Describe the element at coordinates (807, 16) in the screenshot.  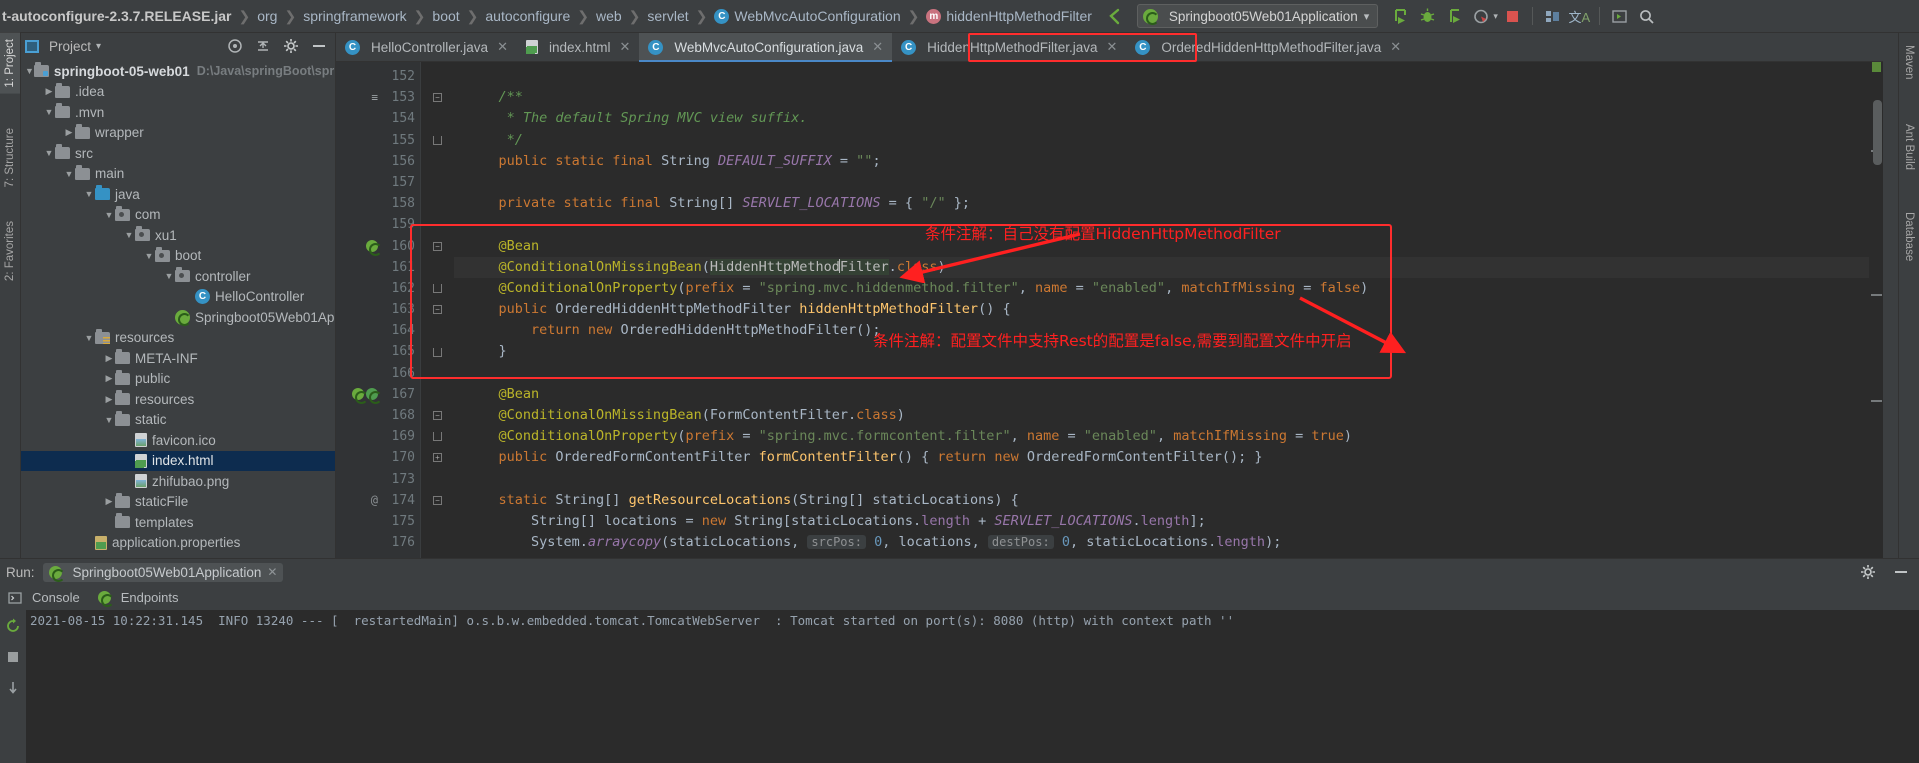
I see `breadcrumb-item-class: C WebMvcAutoConfiguration` at that location.